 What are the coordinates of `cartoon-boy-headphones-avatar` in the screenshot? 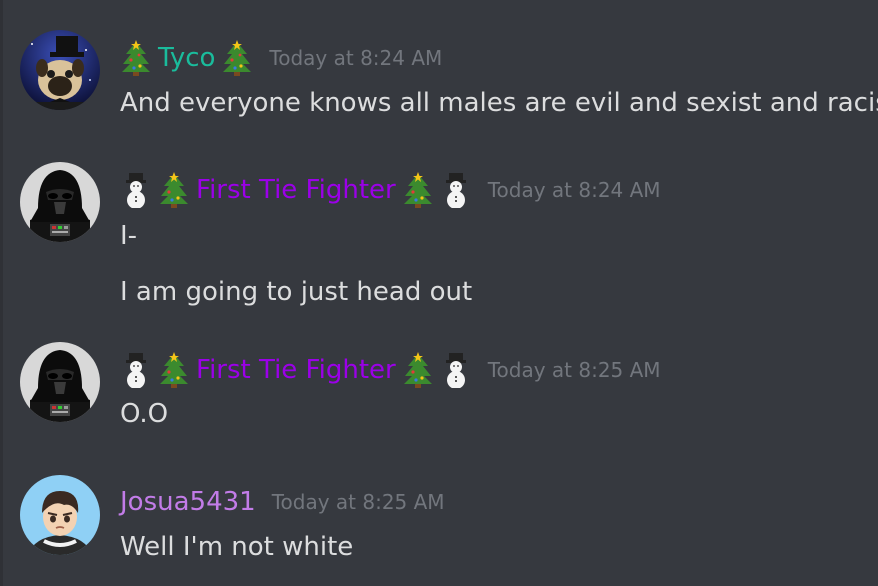 It's located at (60, 515).